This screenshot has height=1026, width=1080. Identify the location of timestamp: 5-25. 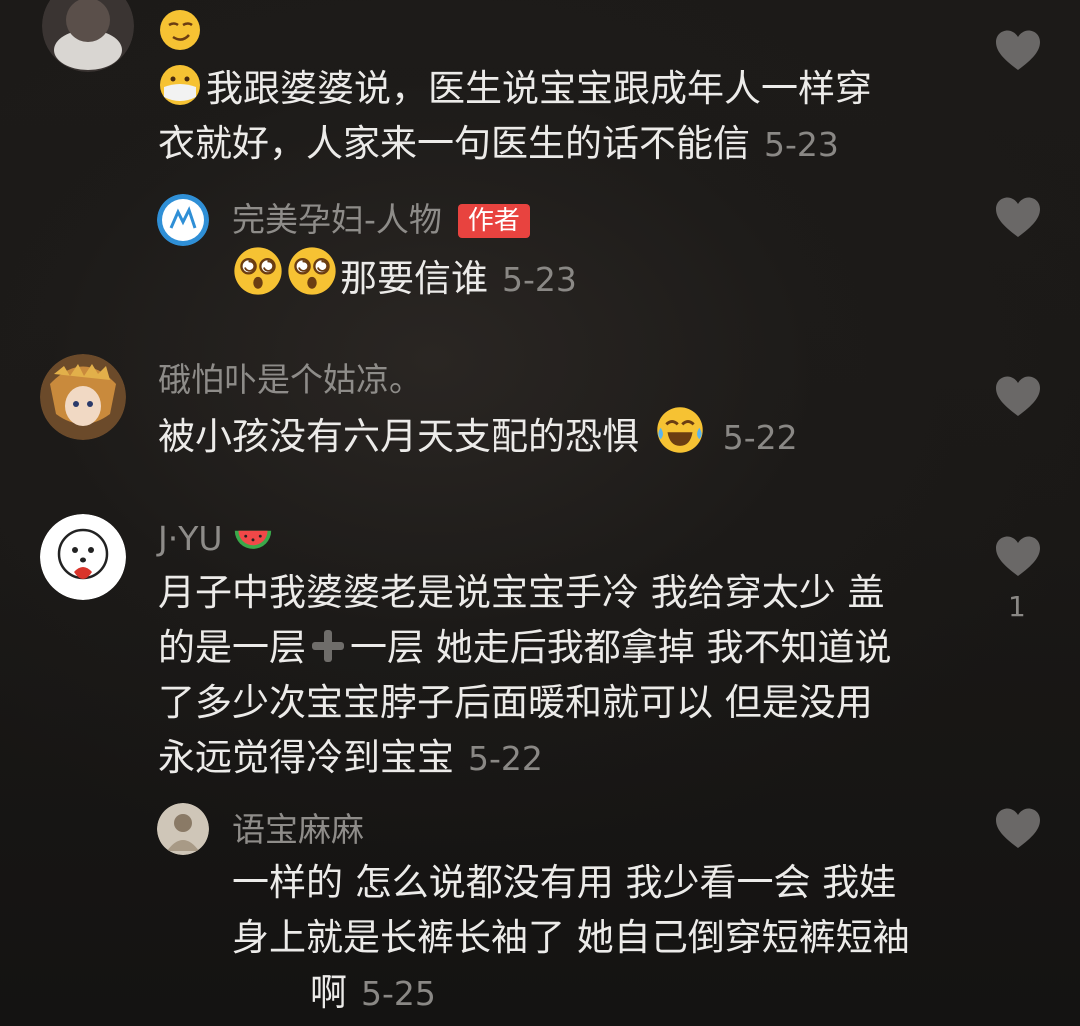
(398, 993).